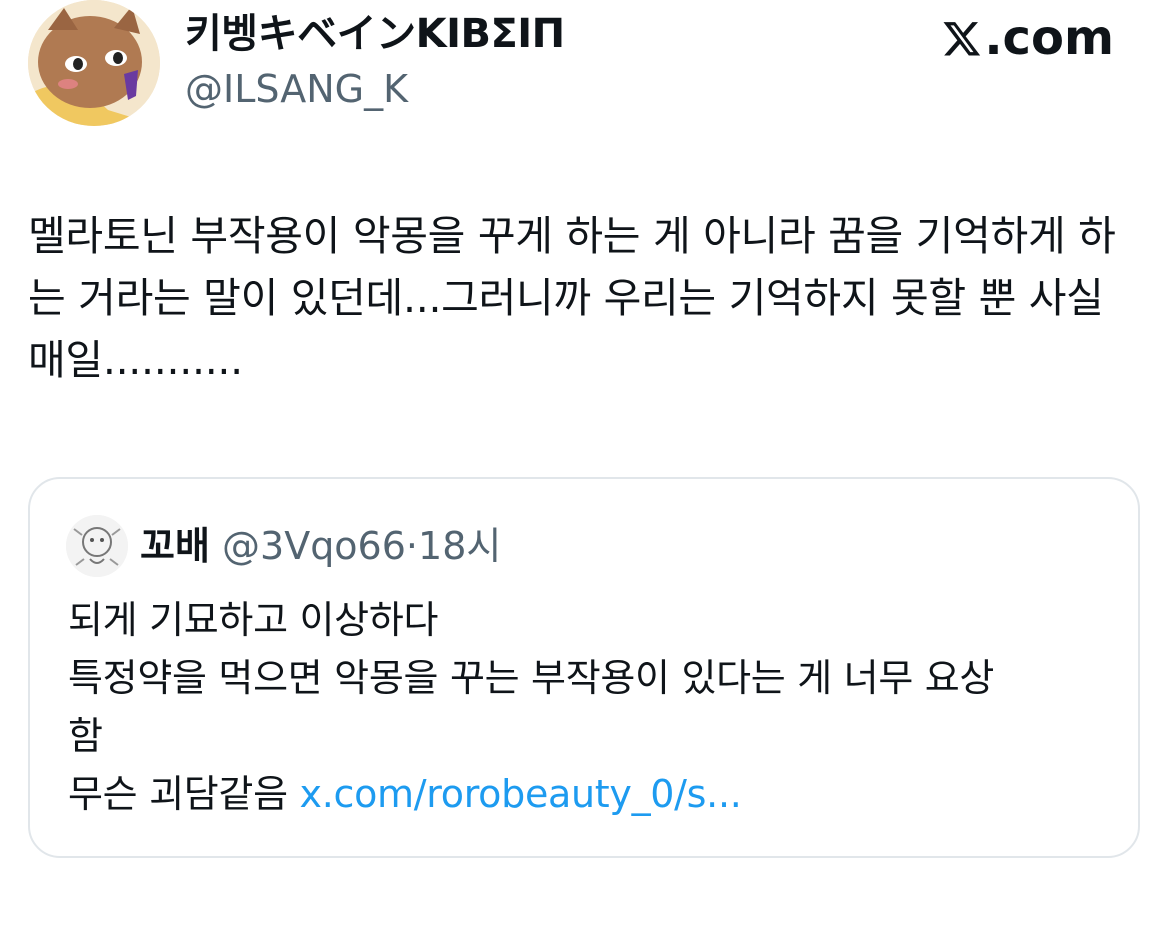 Image resolution: width=1170 pixels, height=939 pixels. What do you see at coordinates (531, 678) in the screenshot?
I see `quote-line: 특정약을 먹으면 악몽을 꾸는 부작용이 있다는 게 너무 요상` at bounding box center [531, 678].